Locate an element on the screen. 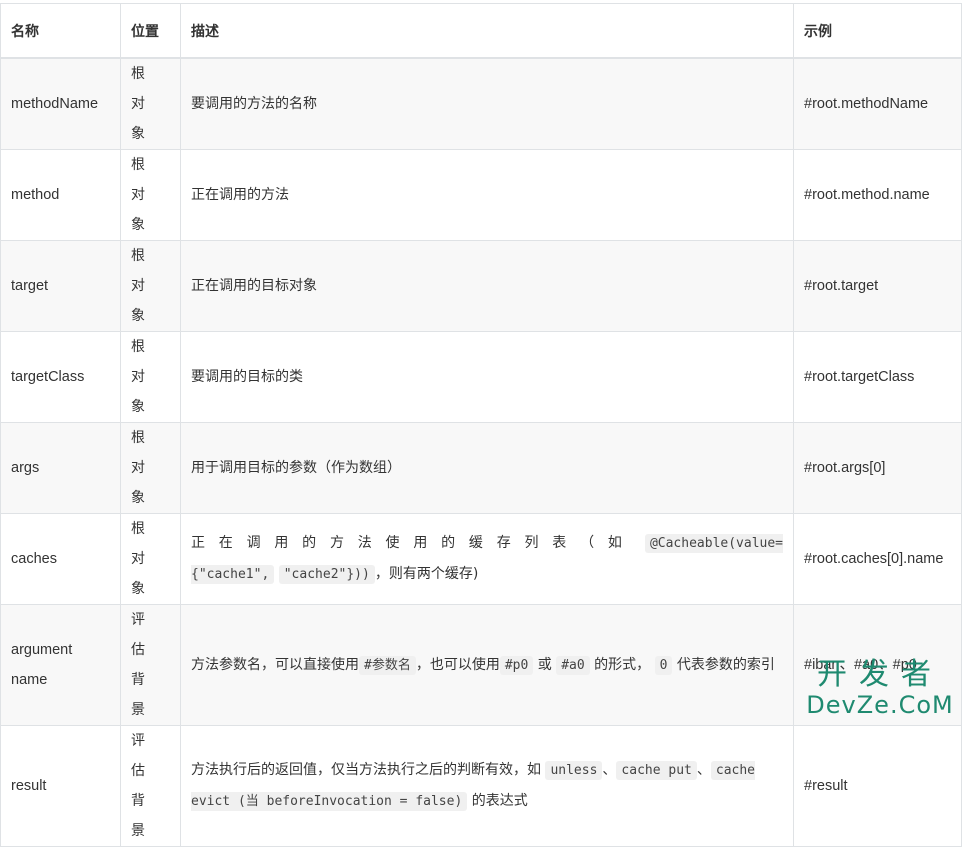 This screenshot has width=963, height=847. table-header-row: 名称 位置 描述 示例 is located at coordinates (481, 31).